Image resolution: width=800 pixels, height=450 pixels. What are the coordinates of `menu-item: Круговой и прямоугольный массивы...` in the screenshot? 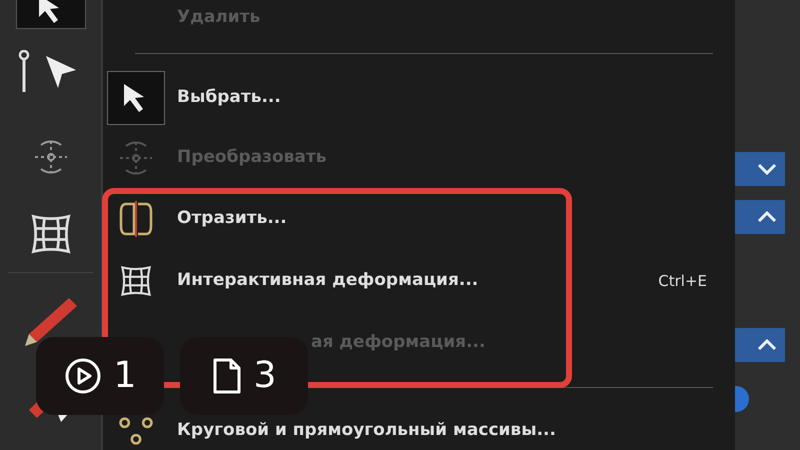 It's located at (419, 425).